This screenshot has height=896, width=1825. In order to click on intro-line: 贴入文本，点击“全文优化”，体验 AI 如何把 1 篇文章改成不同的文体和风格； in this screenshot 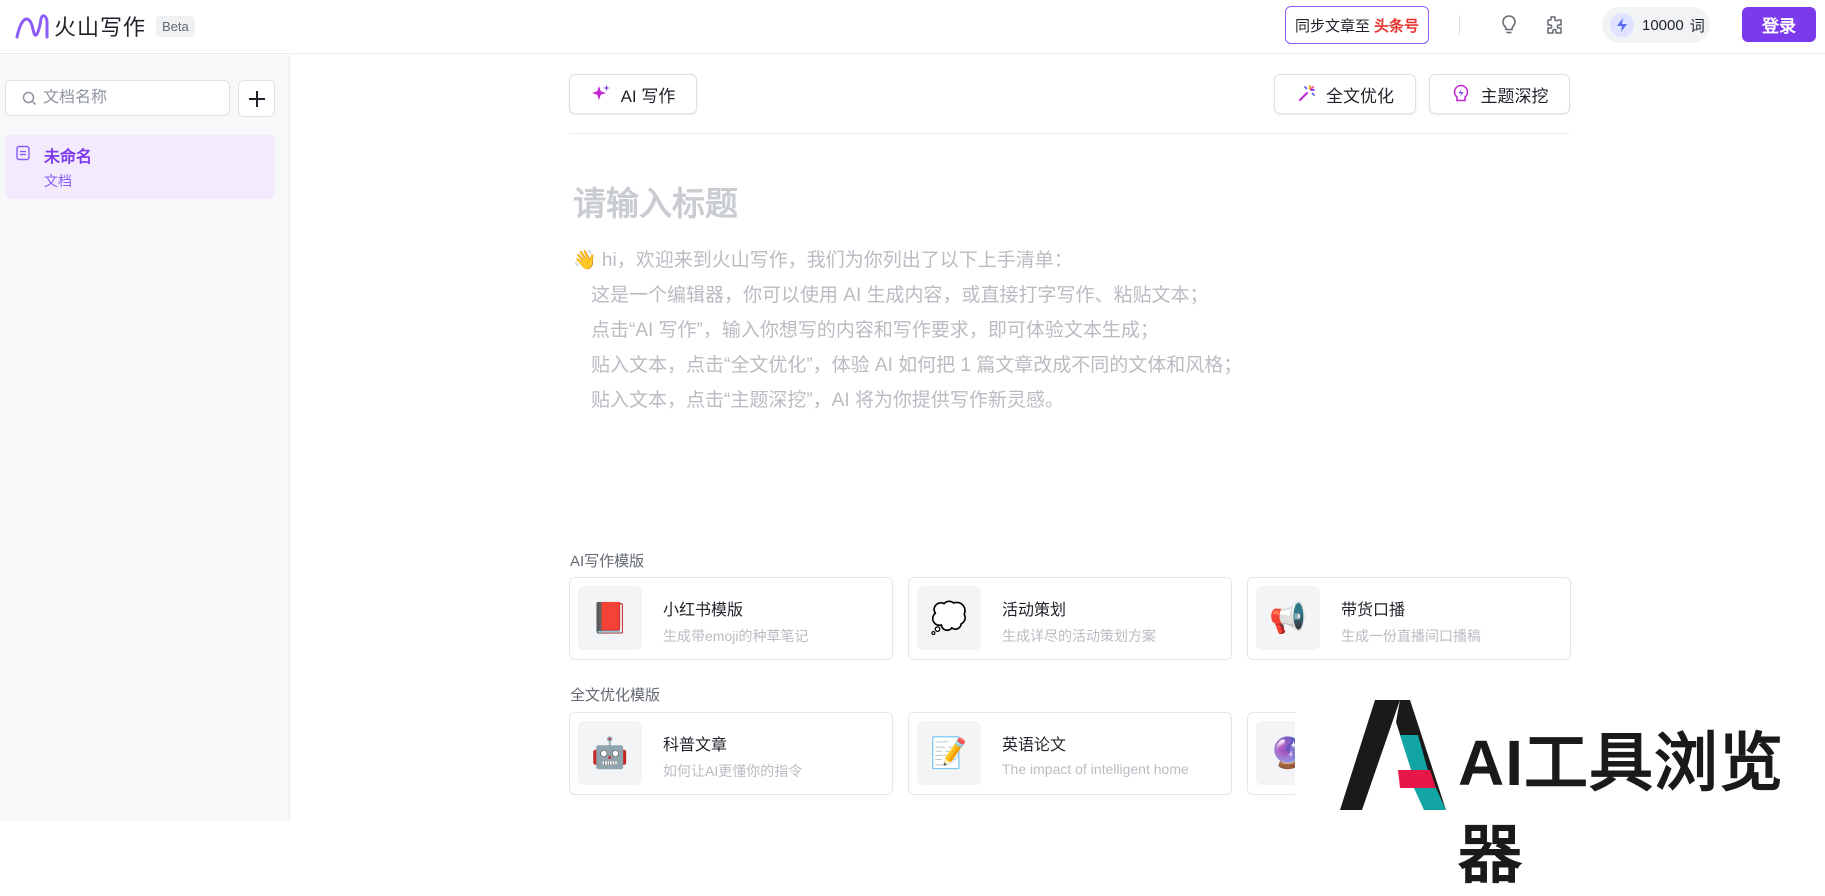, I will do `click(917, 365)`.